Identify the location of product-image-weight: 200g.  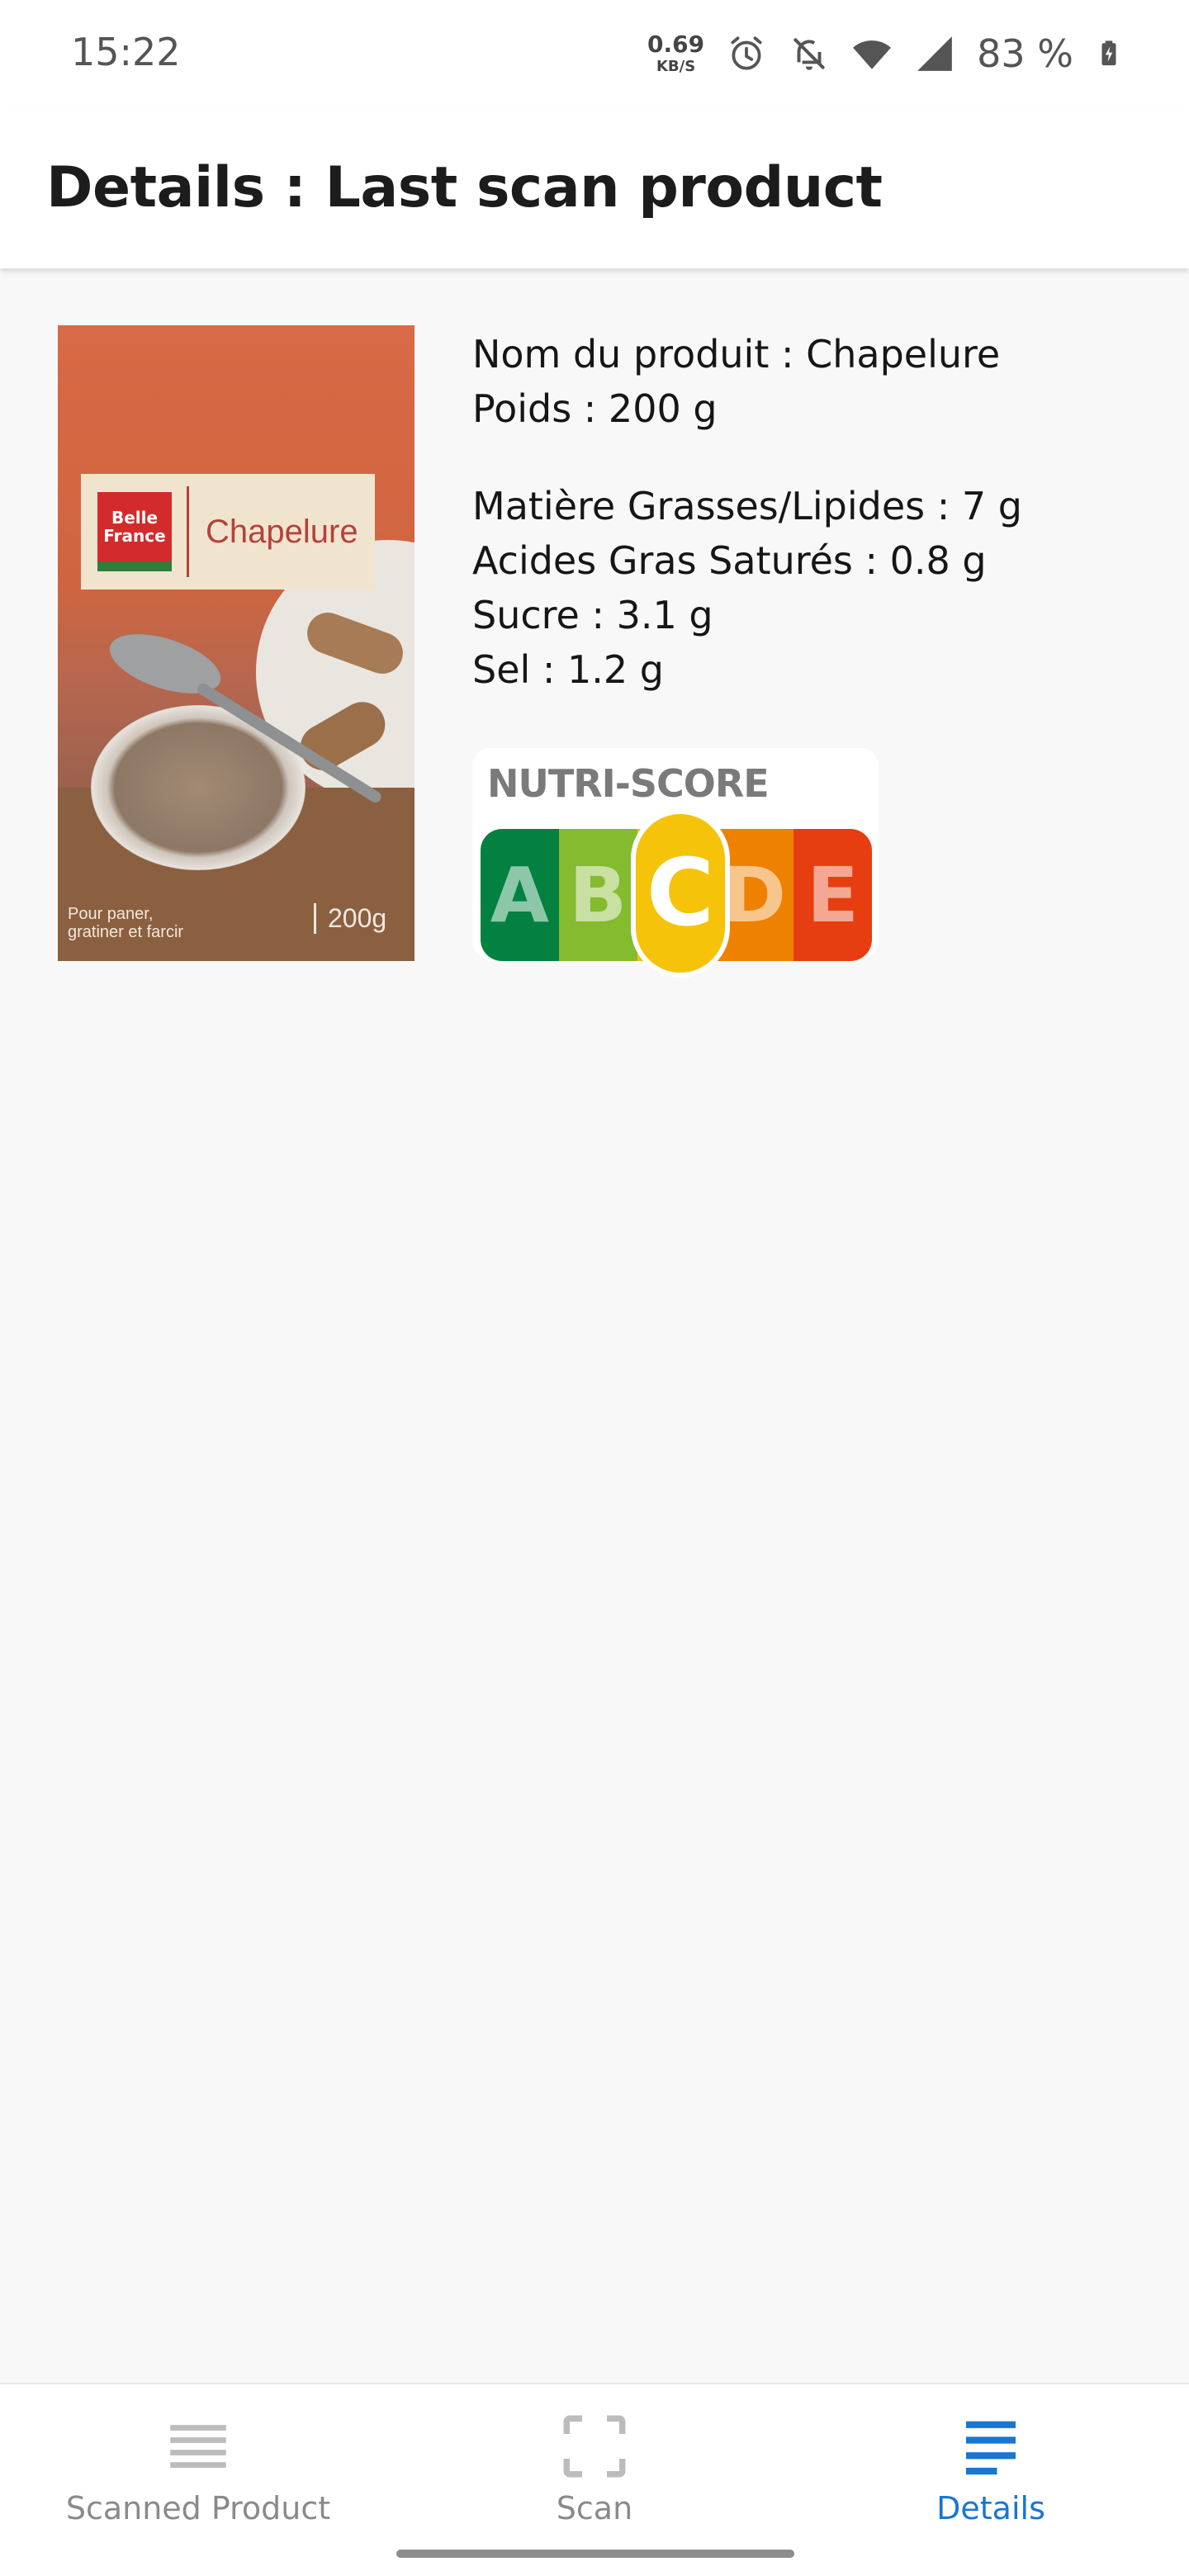
(350, 918).